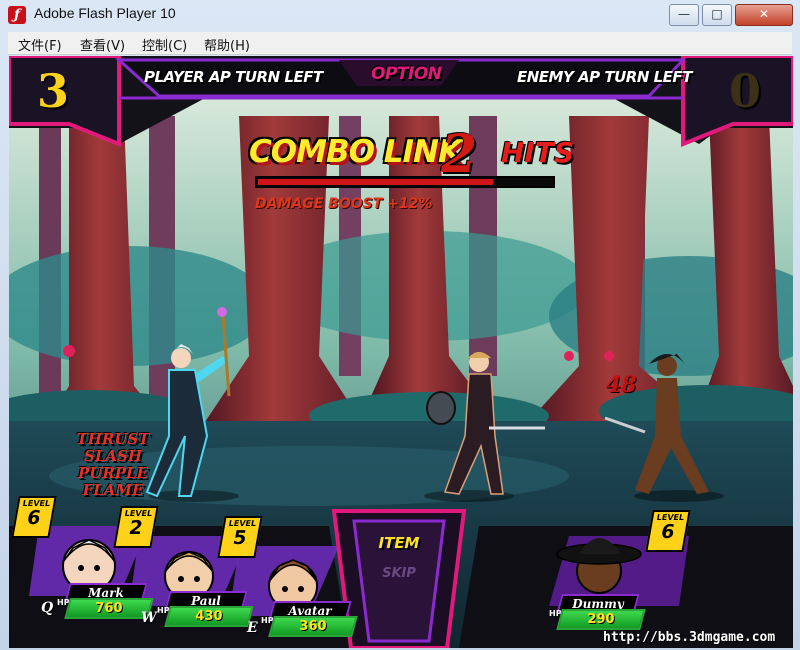 This screenshot has width=800, height=650. I want to click on hp-value: 290, so click(601, 619).